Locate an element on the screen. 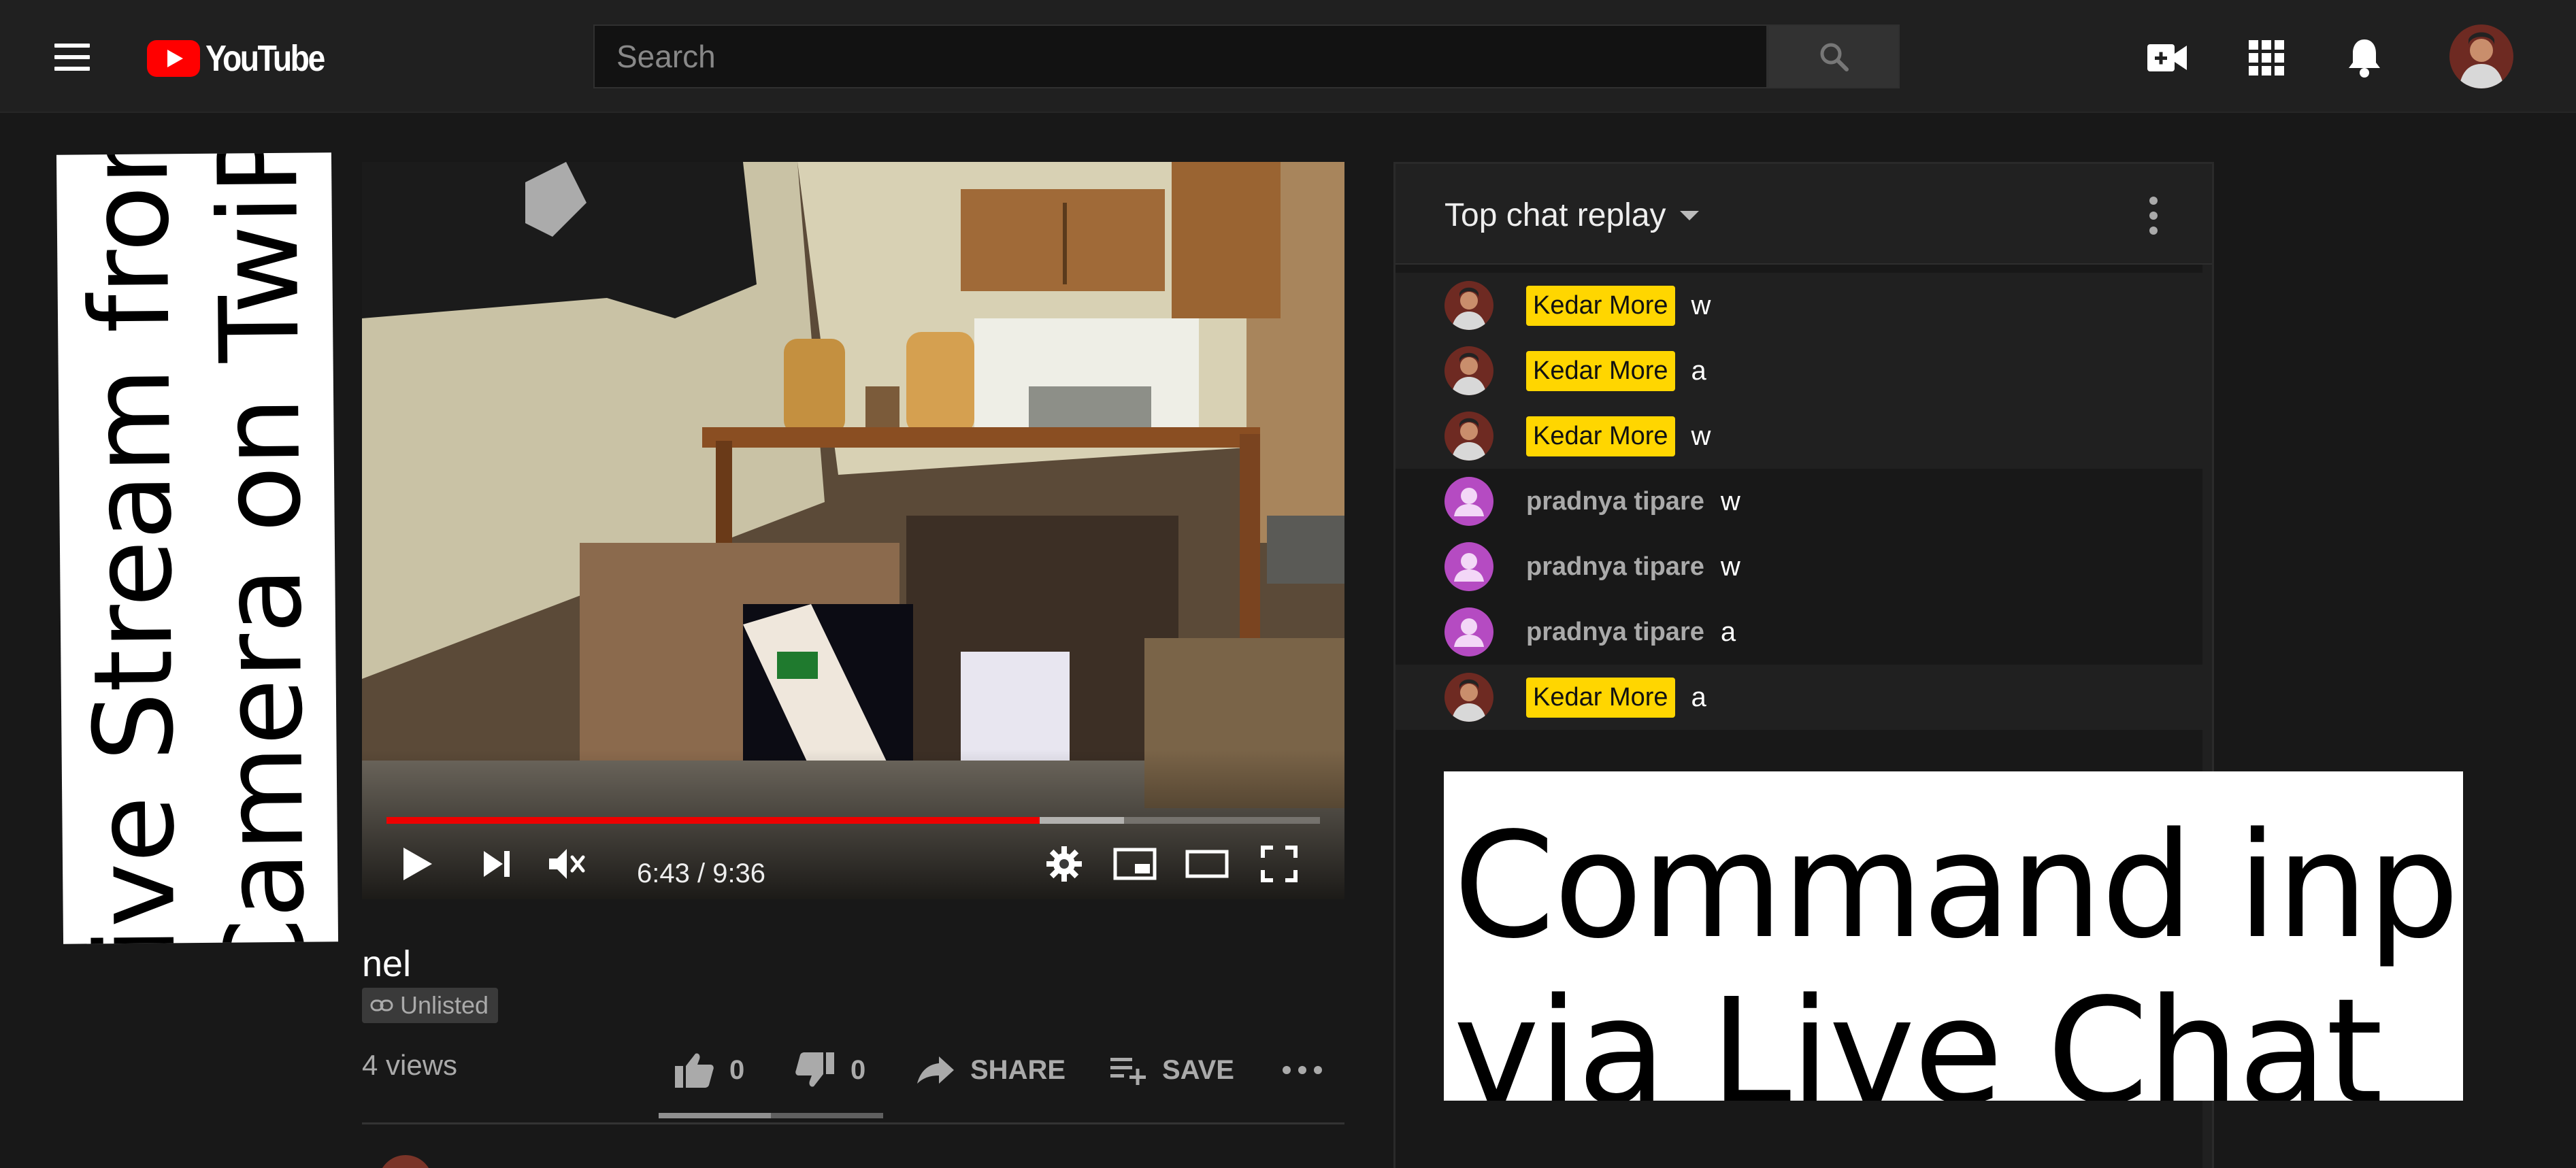 The image size is (2576, 1168). settings-gear-icon is located at coordinates (1064, 864).